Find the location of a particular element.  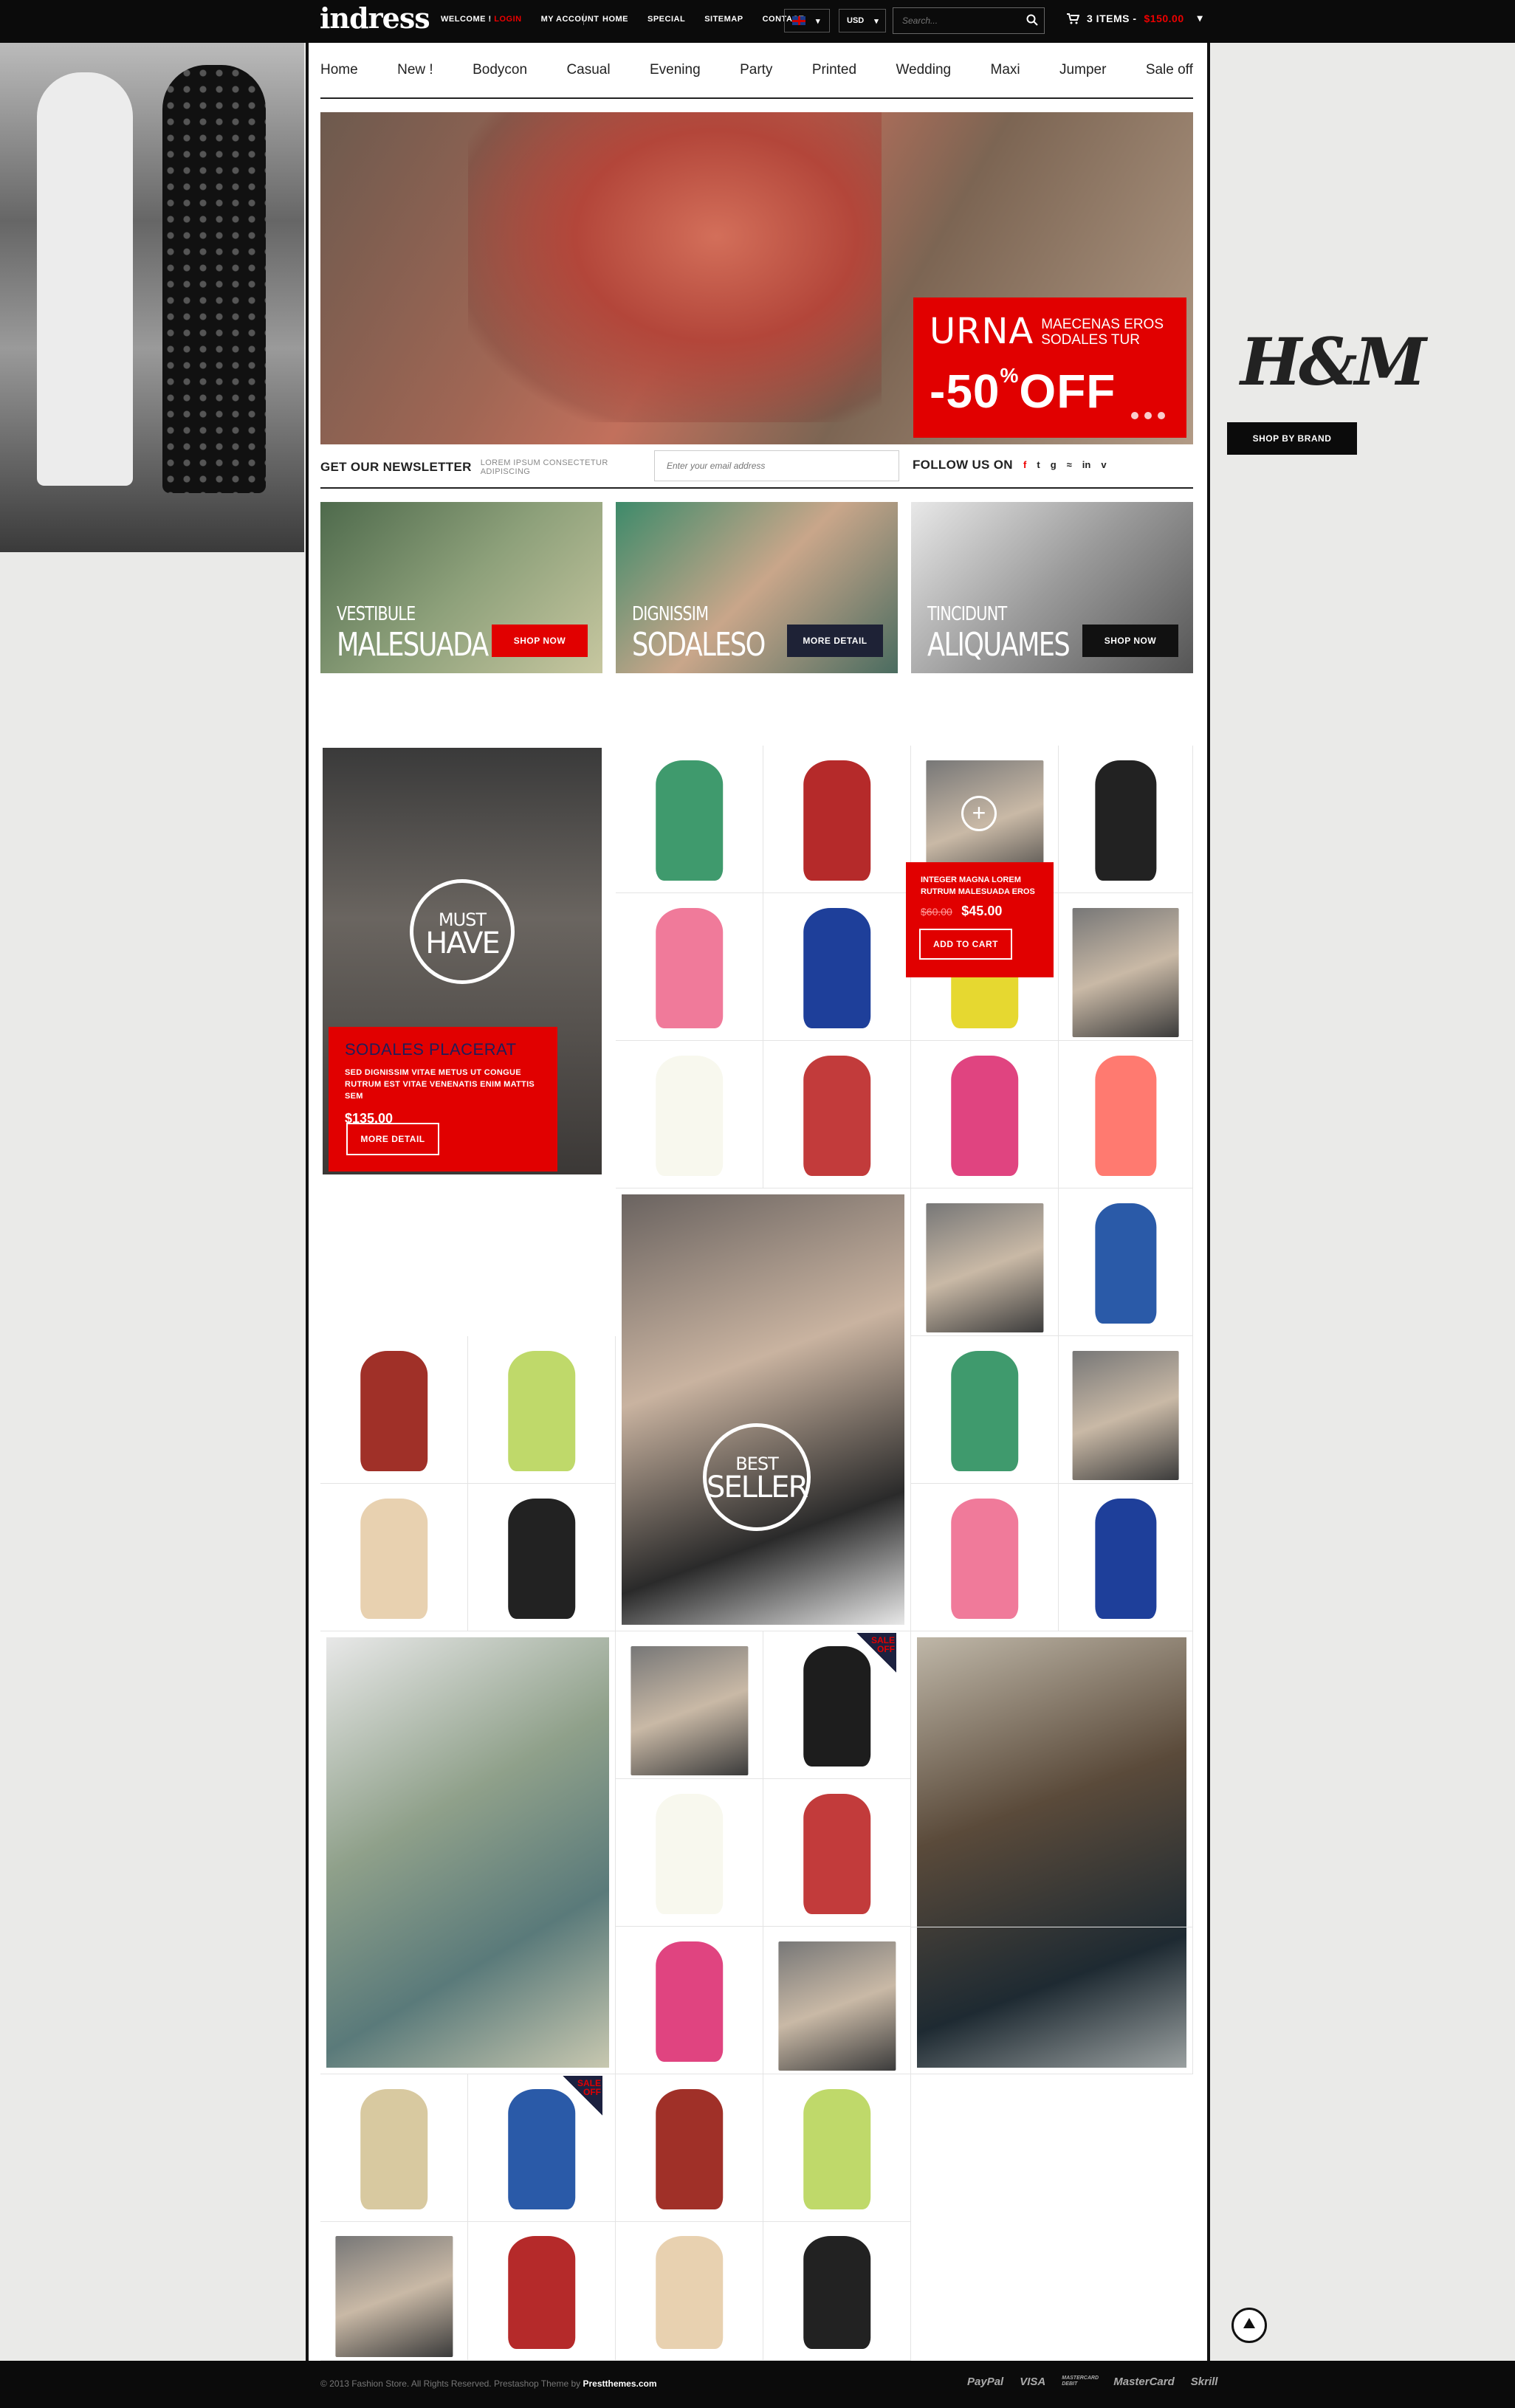

nav-casual: Casual is located at coordinates (588, 70).